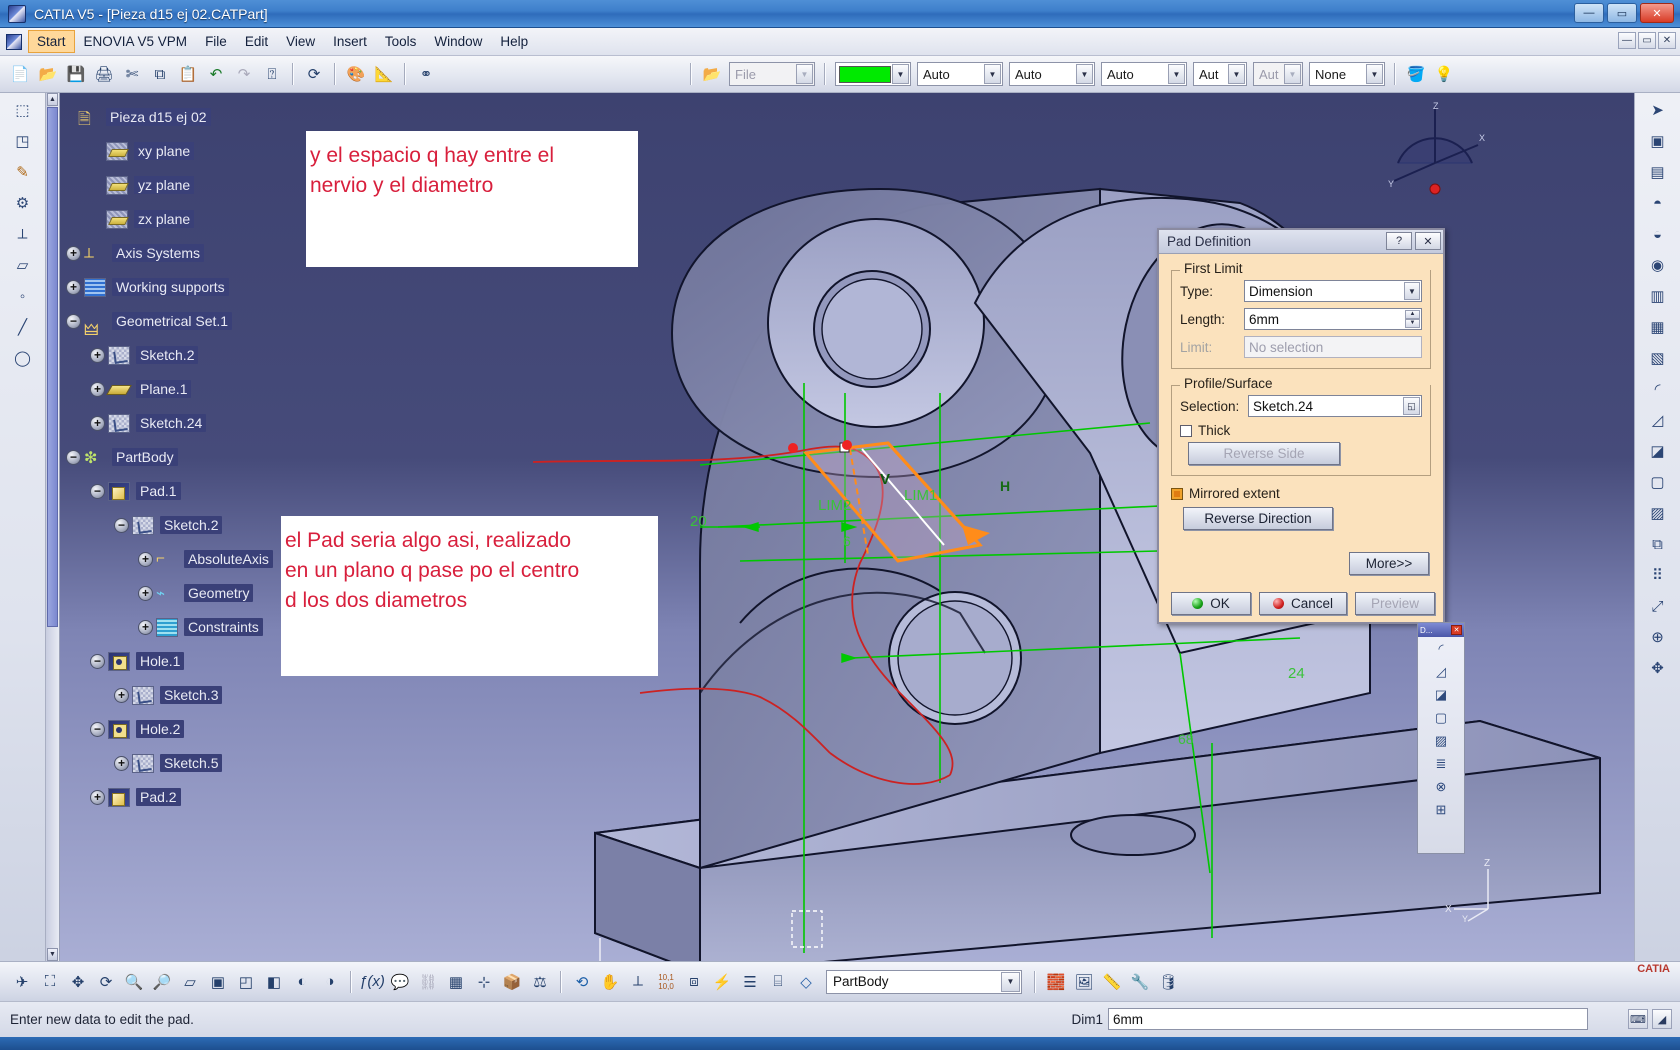 This screenshot has width=1680, height=1050. What do you see at coordinates (582, 982) in the screenshot?
I see `update-all-icon: ⟲` at bounding box center [582, 982].